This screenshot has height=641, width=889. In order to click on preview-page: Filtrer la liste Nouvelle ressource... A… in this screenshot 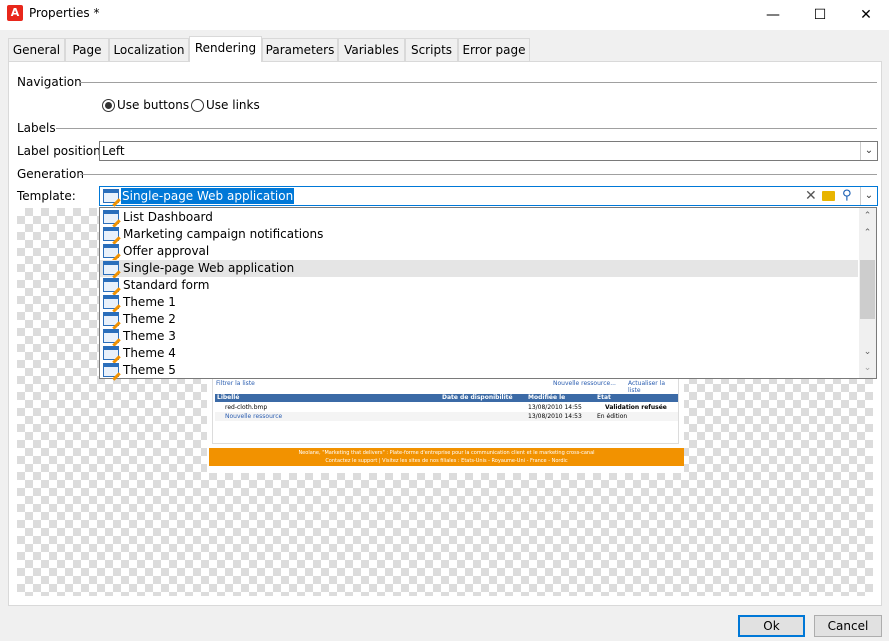, I will do `click(445, 410)`.